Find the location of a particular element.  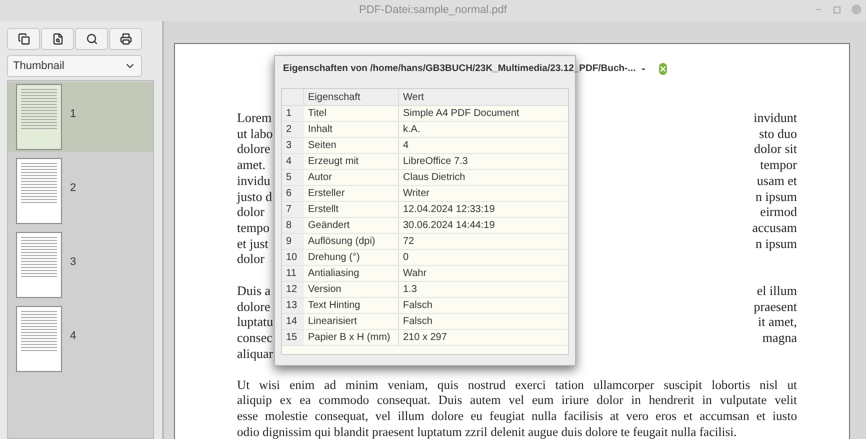

minimize-button: - is located at coordinates (644, 69).